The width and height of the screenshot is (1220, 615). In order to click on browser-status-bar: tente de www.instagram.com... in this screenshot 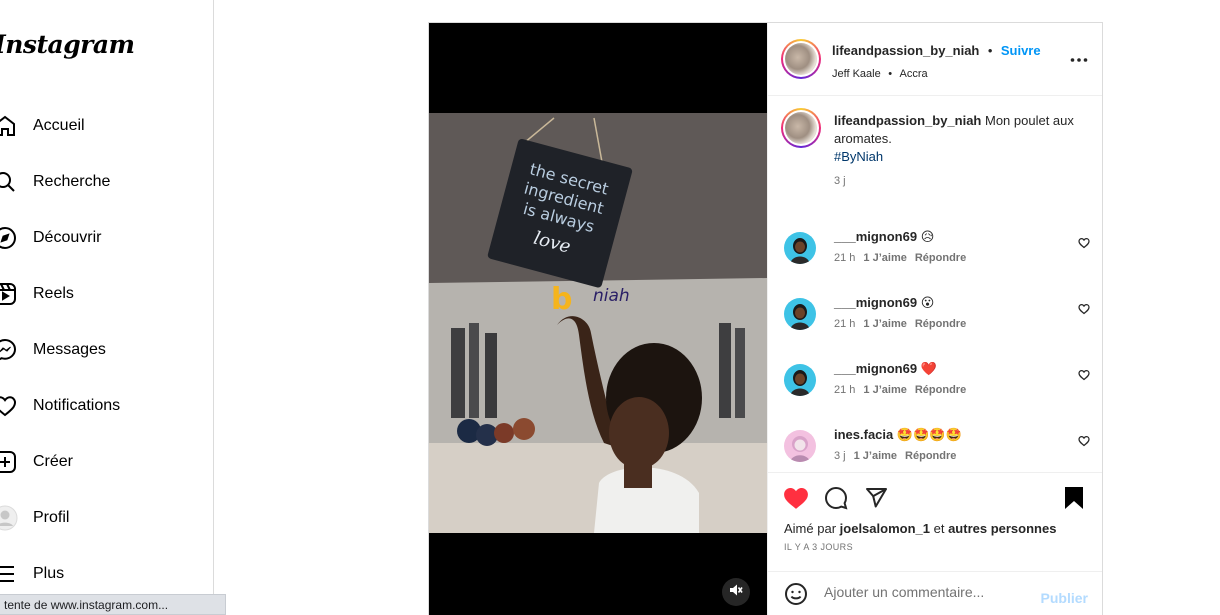, I will do `click(113, 604)`.